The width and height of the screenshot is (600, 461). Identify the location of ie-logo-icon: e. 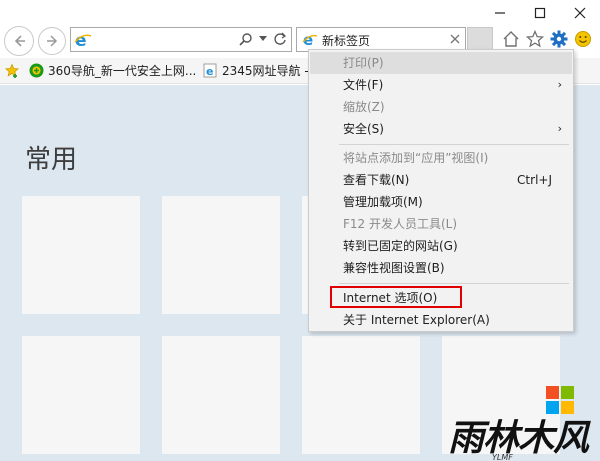
(83, 41).